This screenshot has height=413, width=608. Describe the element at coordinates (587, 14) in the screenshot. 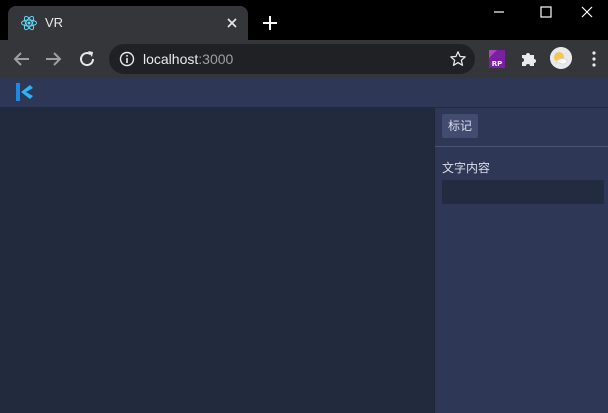

I see `window-close-icon` at that location.